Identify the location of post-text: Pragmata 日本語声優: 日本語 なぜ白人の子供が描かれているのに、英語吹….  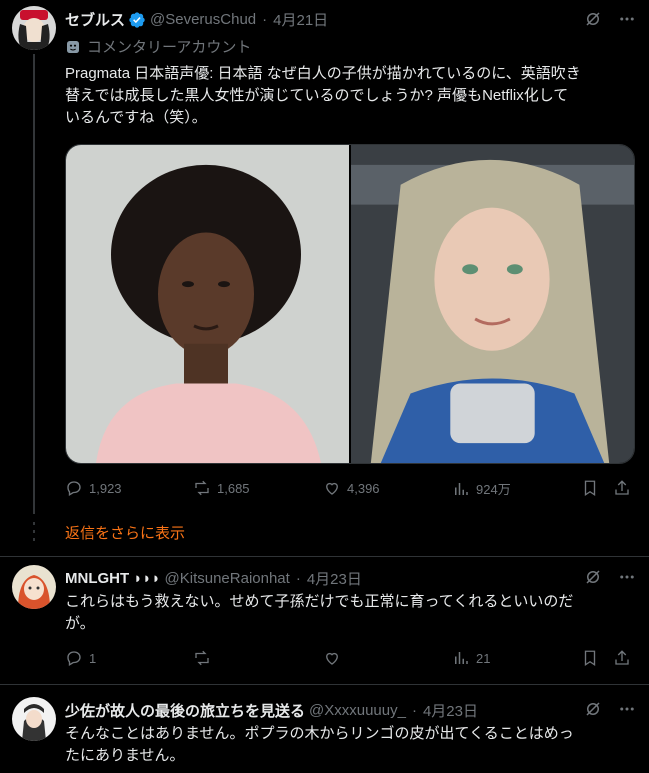
(352, 96).